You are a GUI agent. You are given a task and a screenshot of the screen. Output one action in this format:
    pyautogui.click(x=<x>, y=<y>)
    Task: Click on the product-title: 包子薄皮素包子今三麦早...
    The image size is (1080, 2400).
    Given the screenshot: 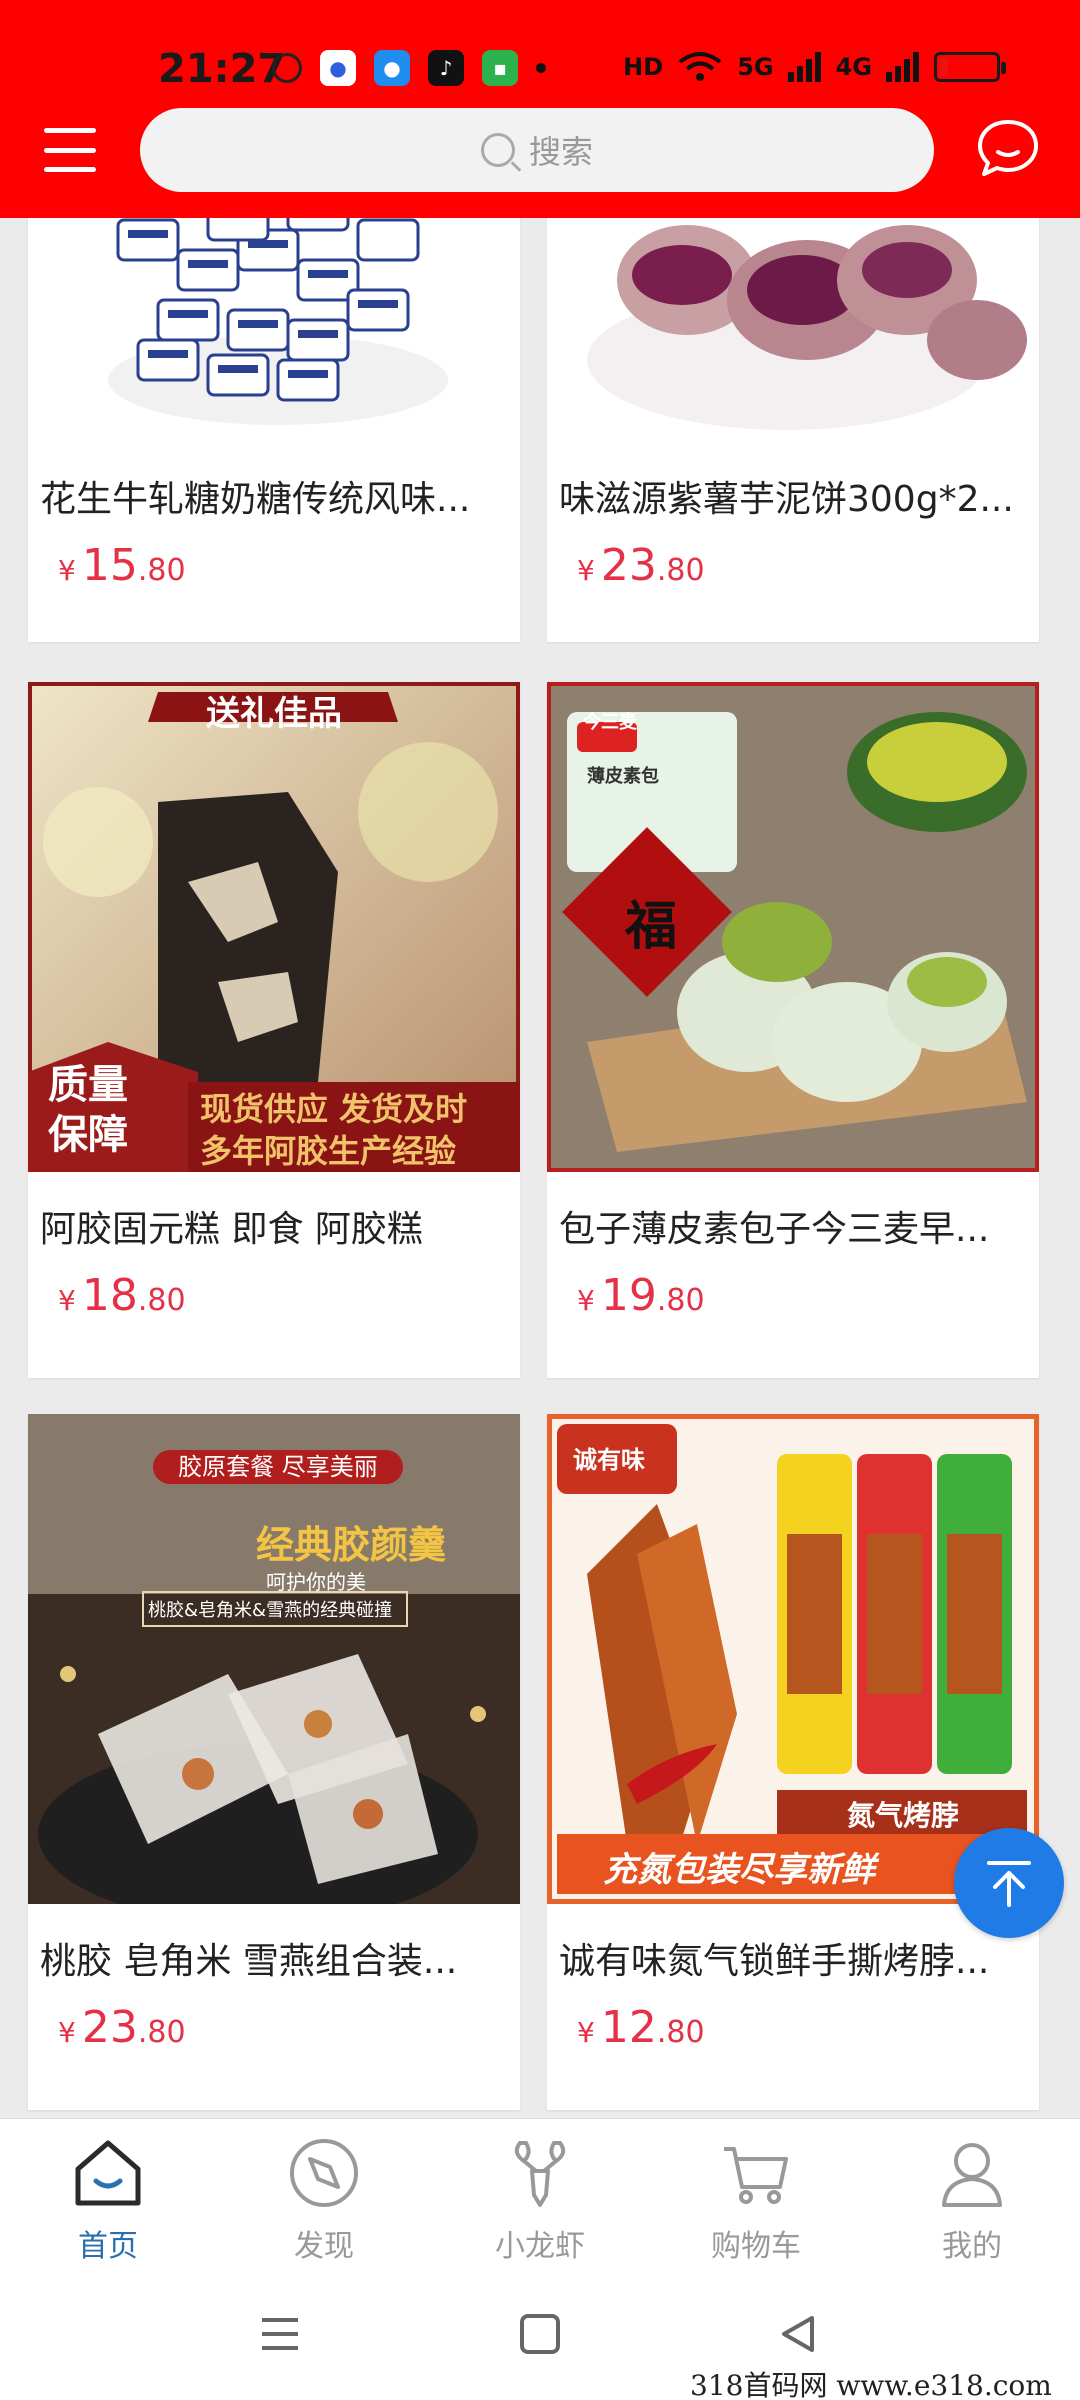 What is the action you would take?
    pyautogui.click(x=792, y=1226)
    